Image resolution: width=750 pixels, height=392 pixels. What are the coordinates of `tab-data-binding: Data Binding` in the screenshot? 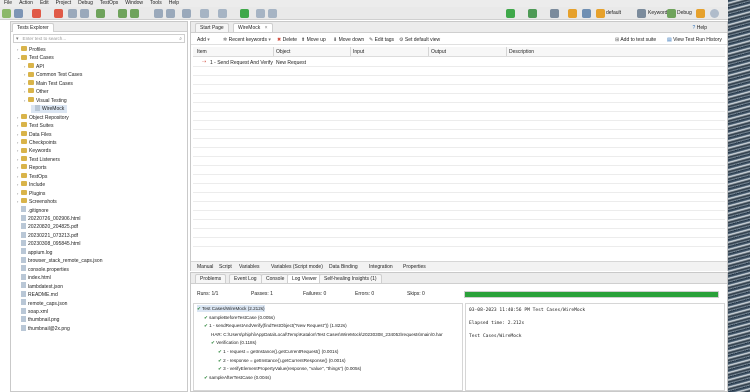 It's located at (343, 267).